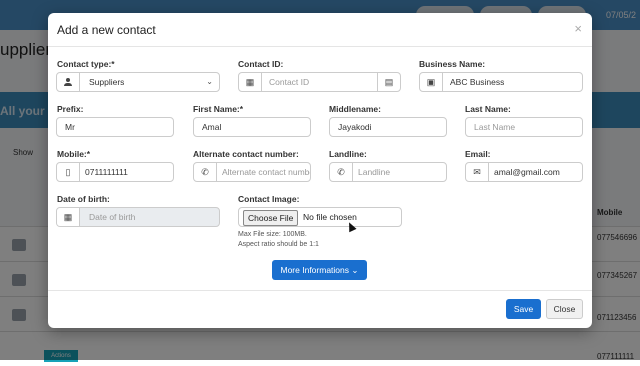 The height and width of the screenshot is (366, 640). I want to click on close-icon: ×, so click(578, 28).